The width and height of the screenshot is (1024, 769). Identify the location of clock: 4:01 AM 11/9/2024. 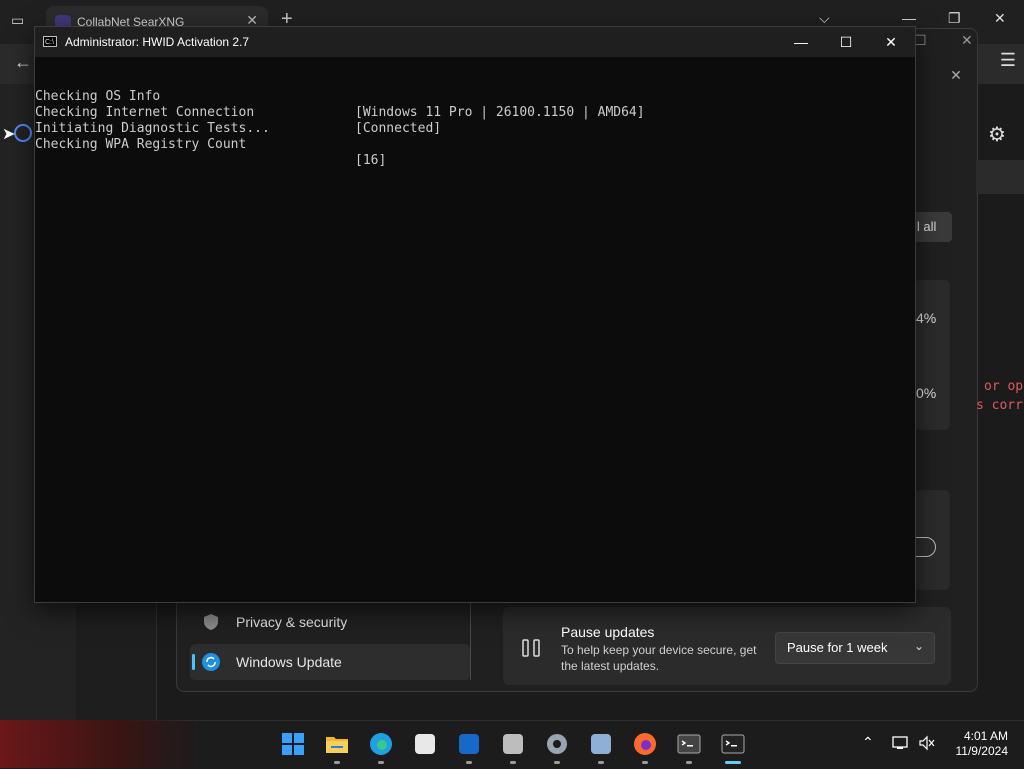
(978, 744).